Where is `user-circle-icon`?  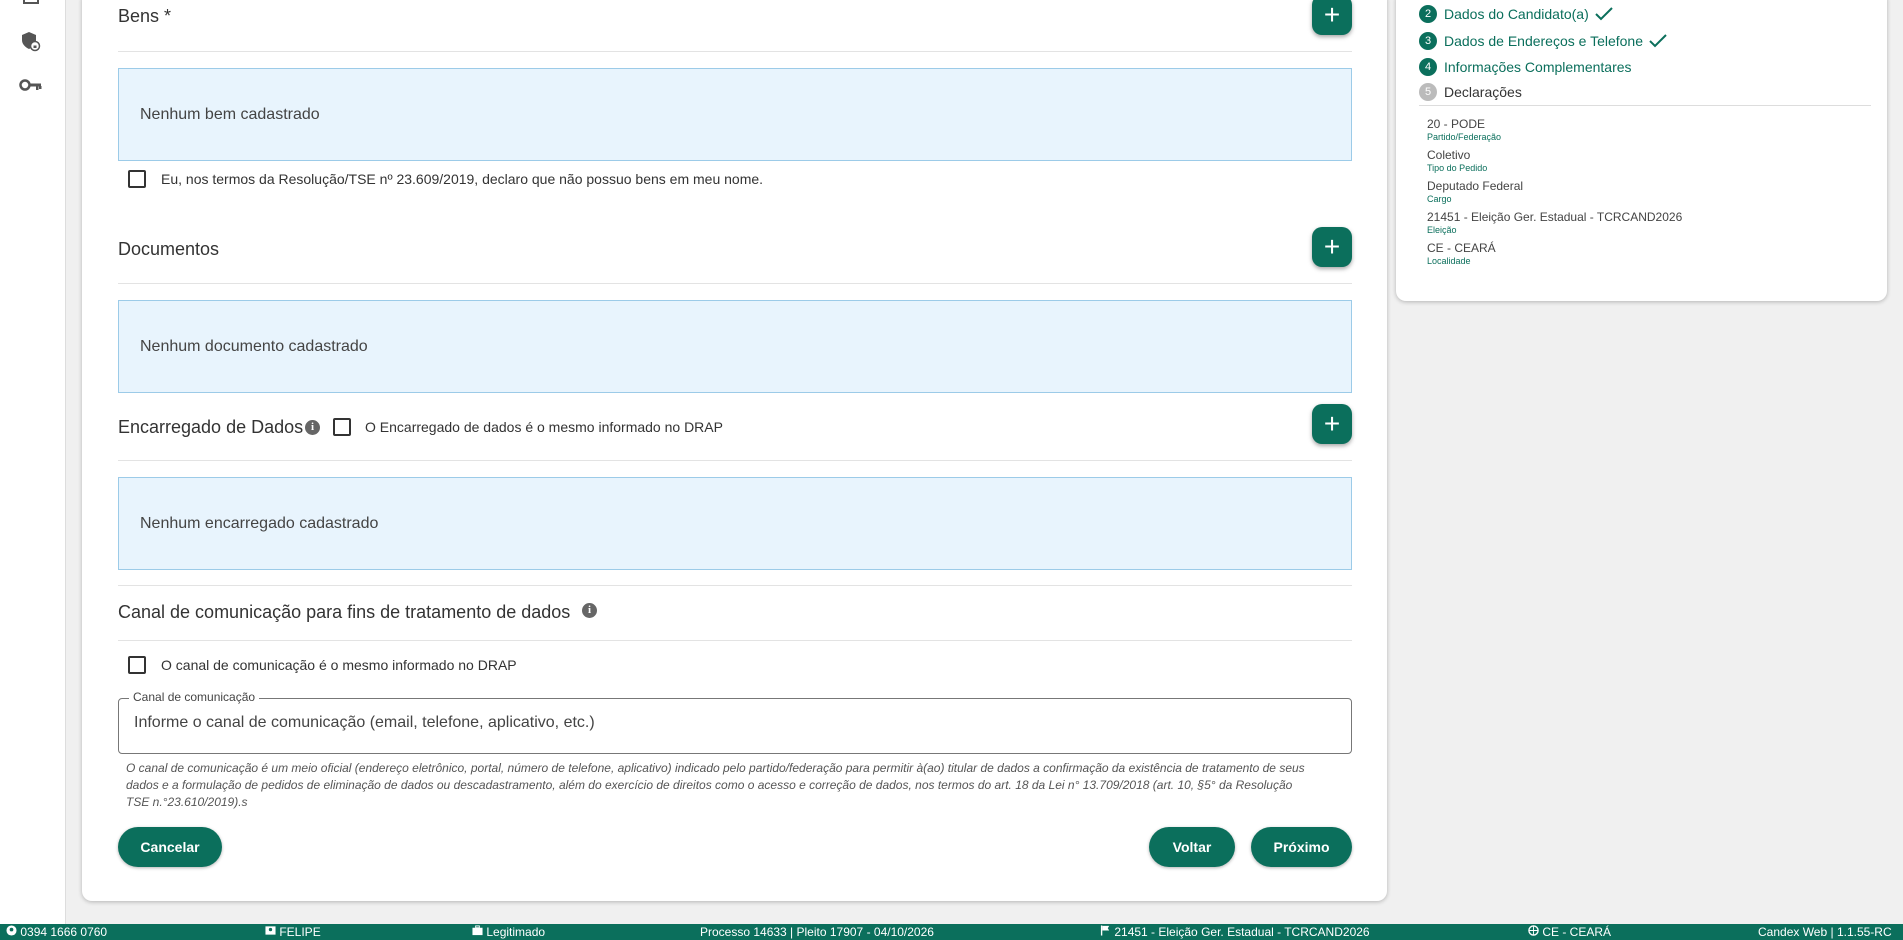 user-circle-icon is located at coordinates (11, 930).